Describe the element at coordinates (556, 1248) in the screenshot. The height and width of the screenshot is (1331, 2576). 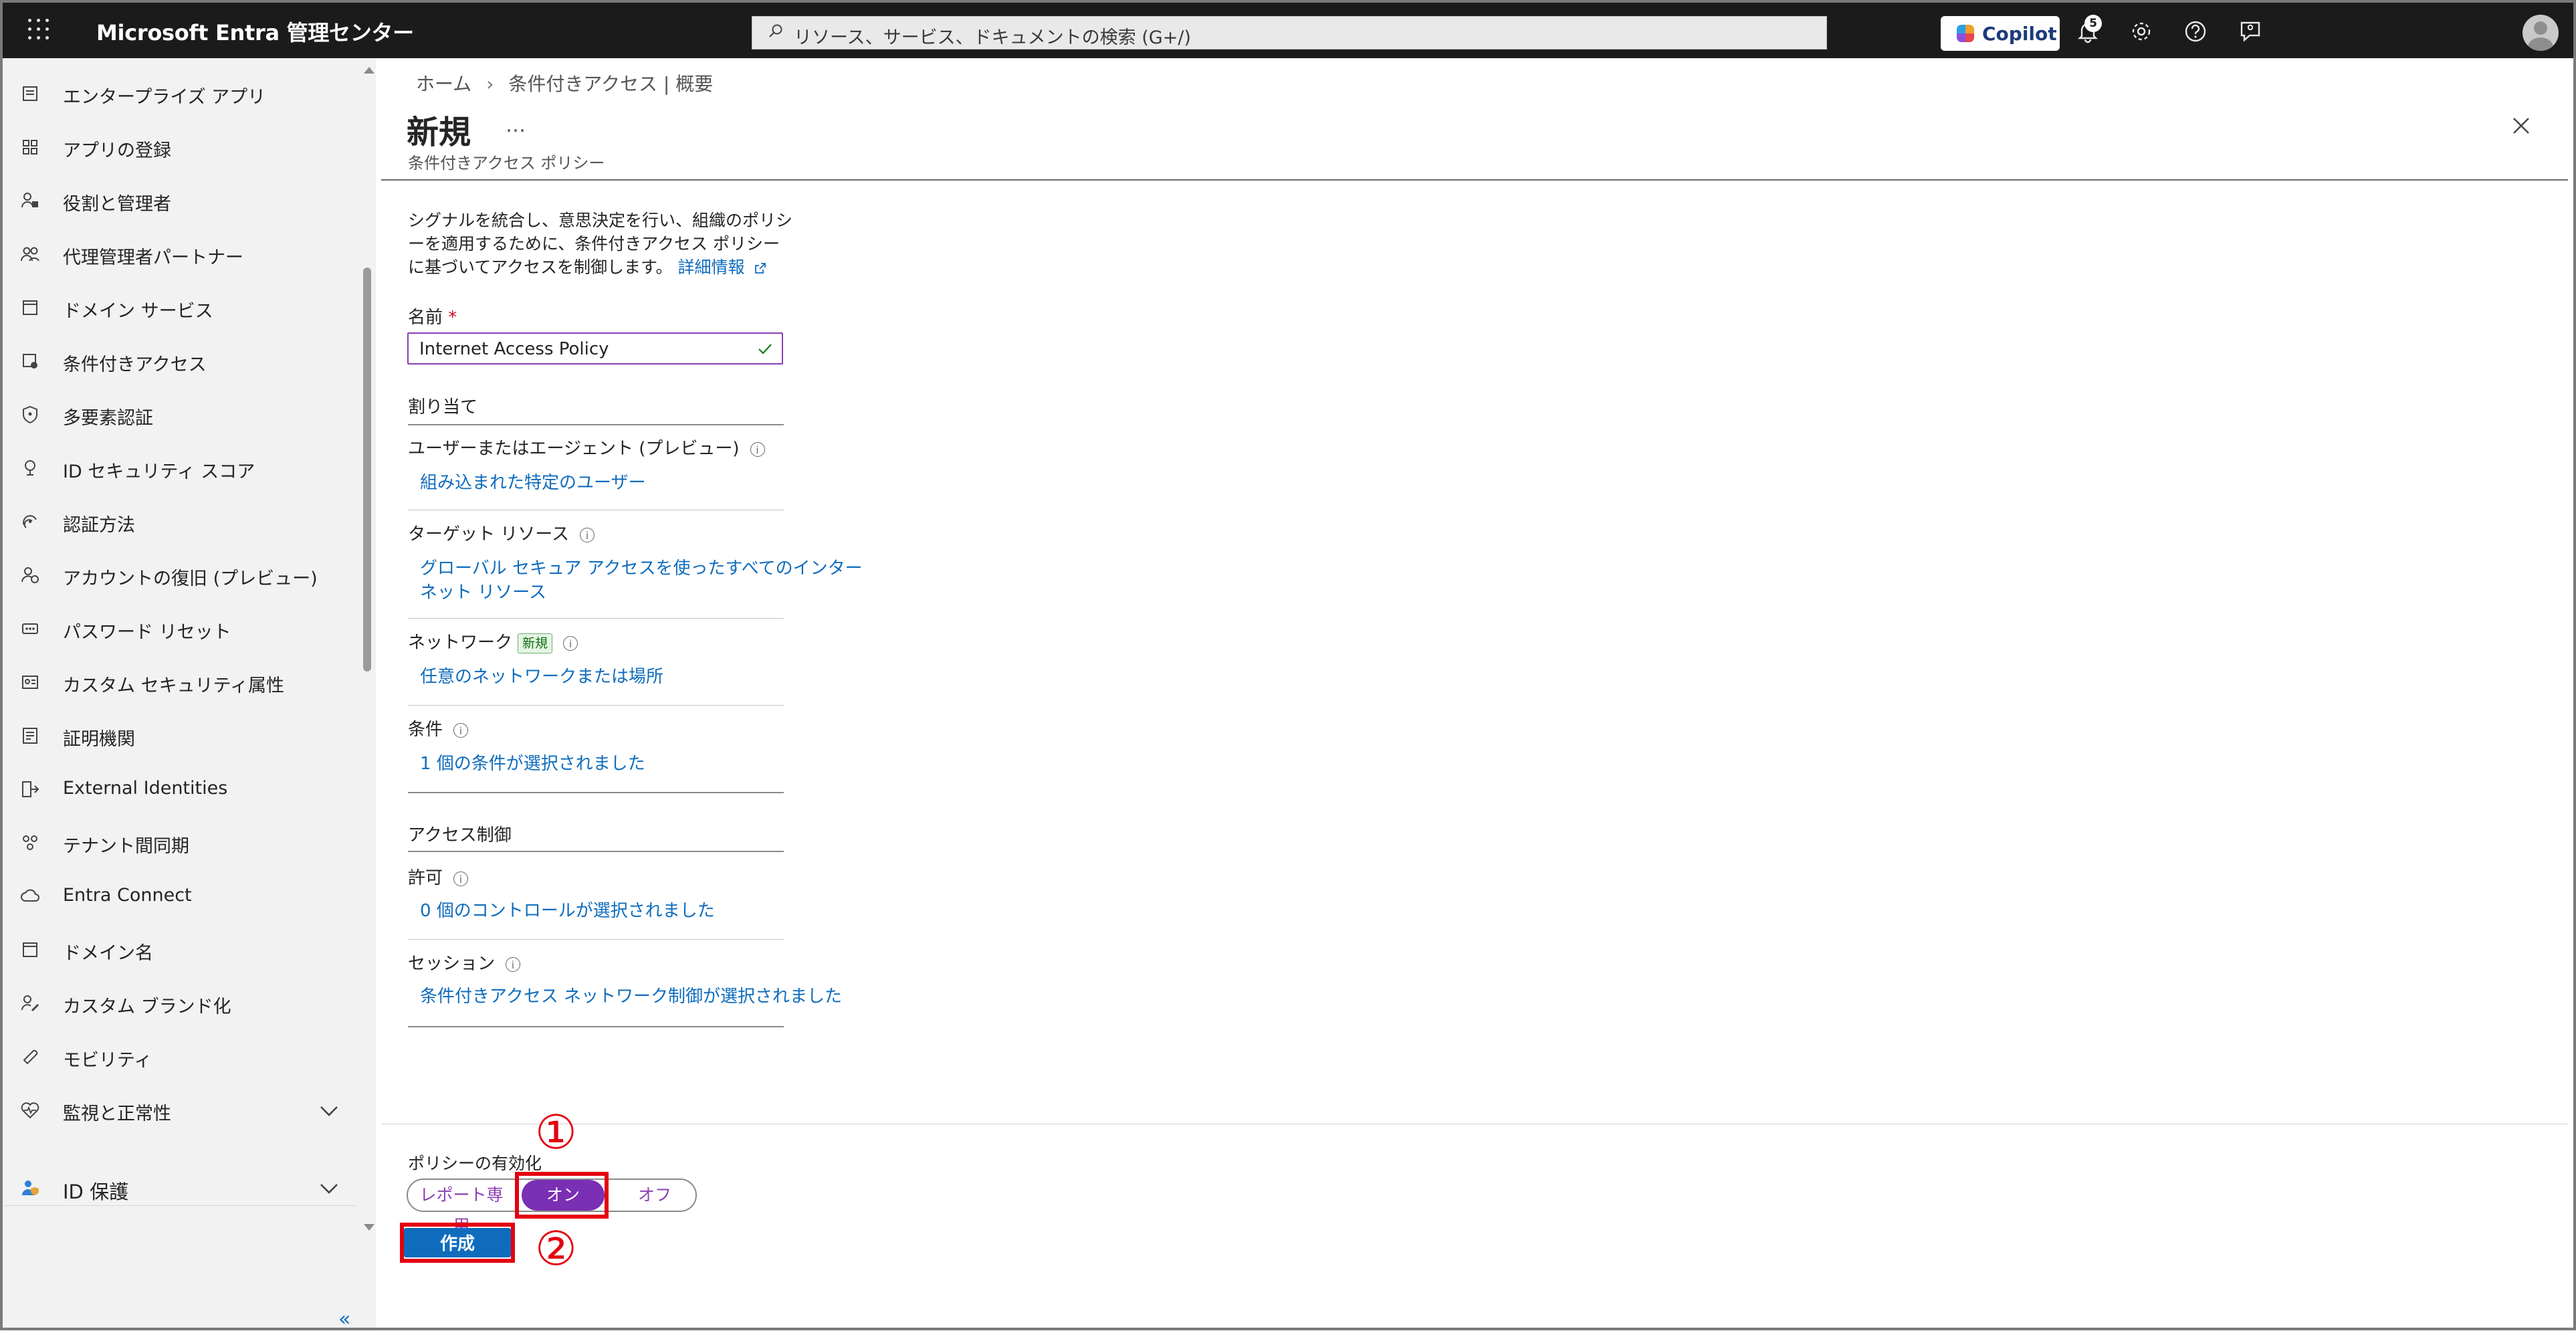
I see `annotation-step-2: ②` at that location.